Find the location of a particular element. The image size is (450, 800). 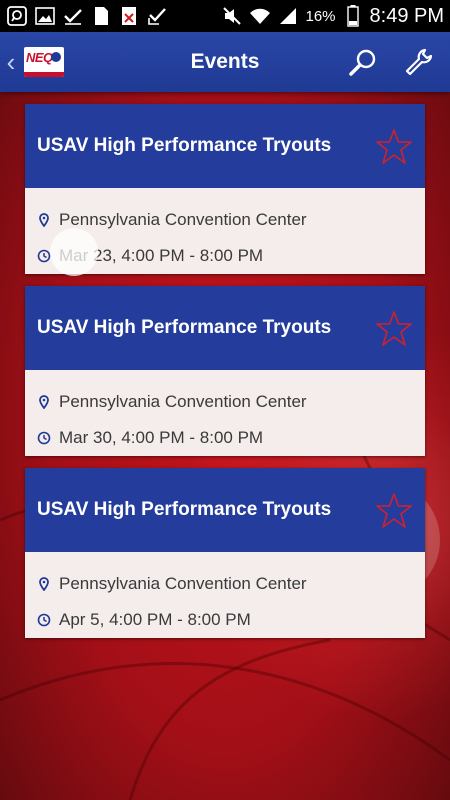

search-button is located at coordinates (363, 62).